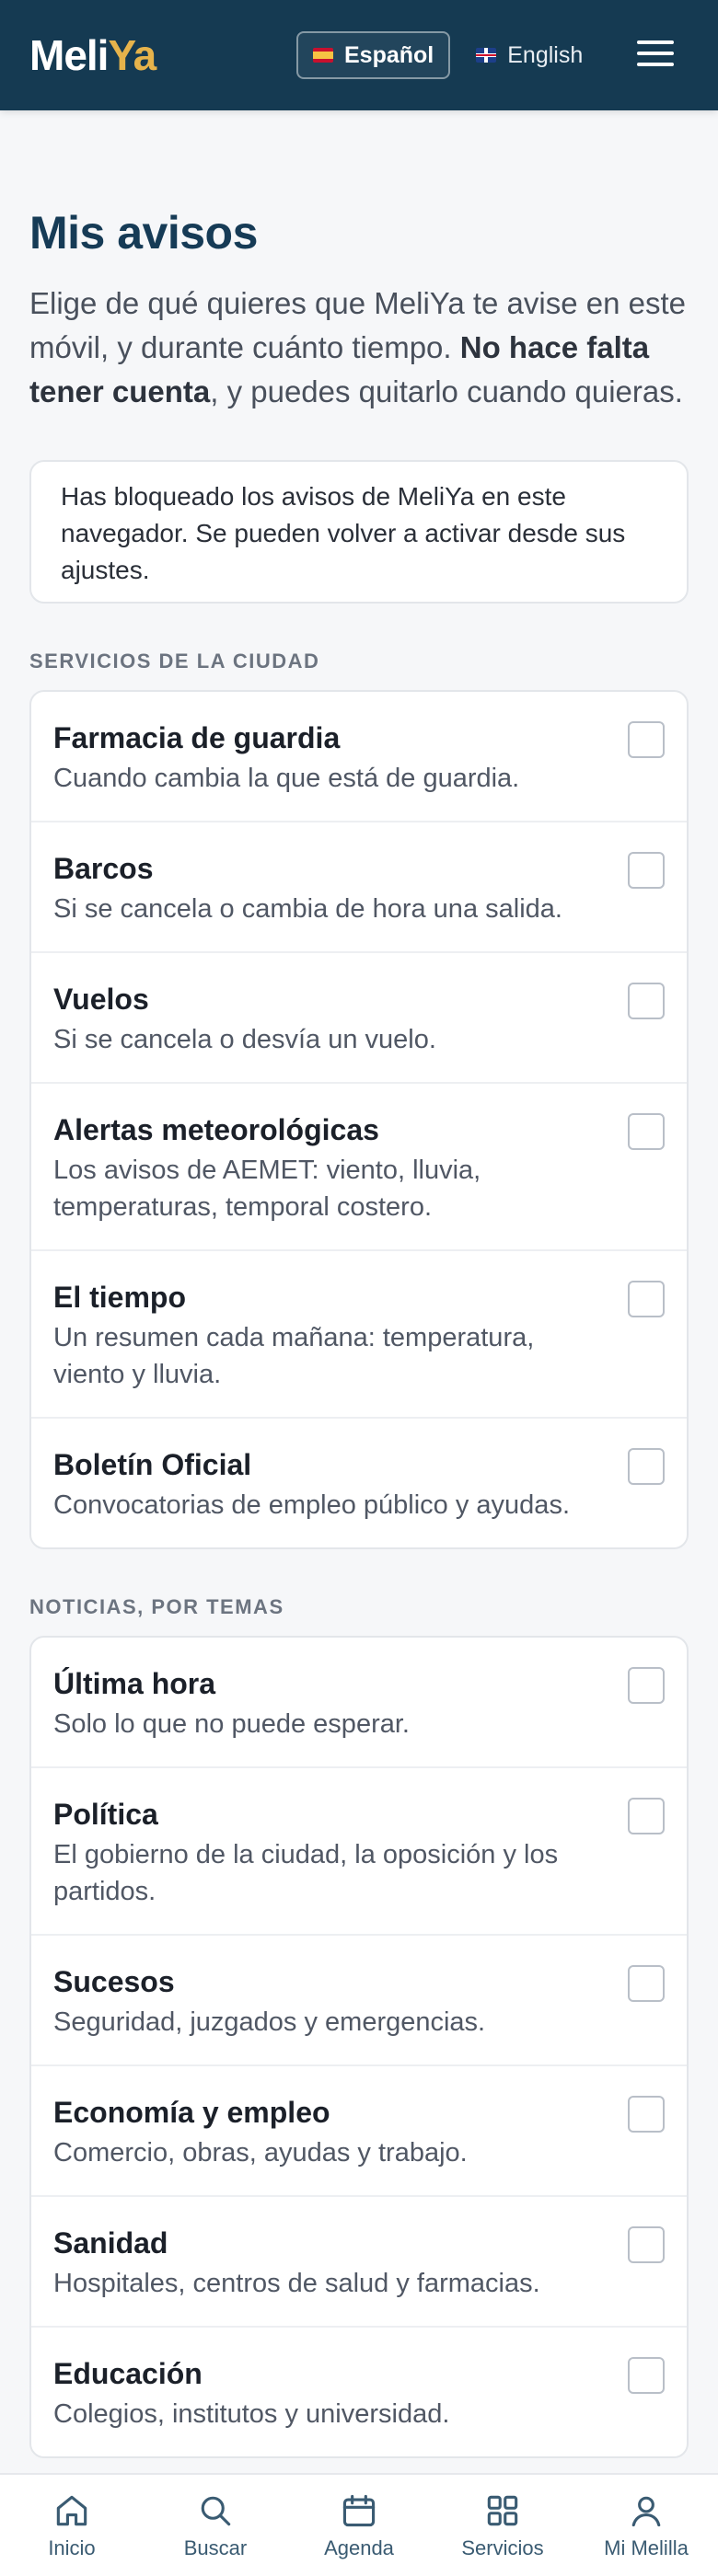 This screenshot has width=718, height=2576. I want to click on spain-flag-icon, so click(323, 55).